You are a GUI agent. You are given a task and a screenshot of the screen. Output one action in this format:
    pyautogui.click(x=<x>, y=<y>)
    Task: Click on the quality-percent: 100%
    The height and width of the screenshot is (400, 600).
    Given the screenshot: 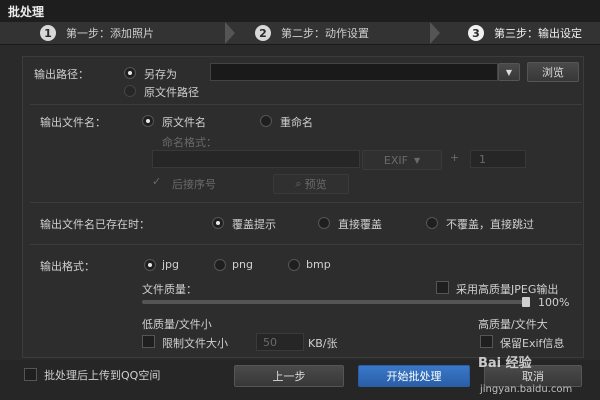 What is the action you would take?
    pyautogui.click(x=554, y=302)
    